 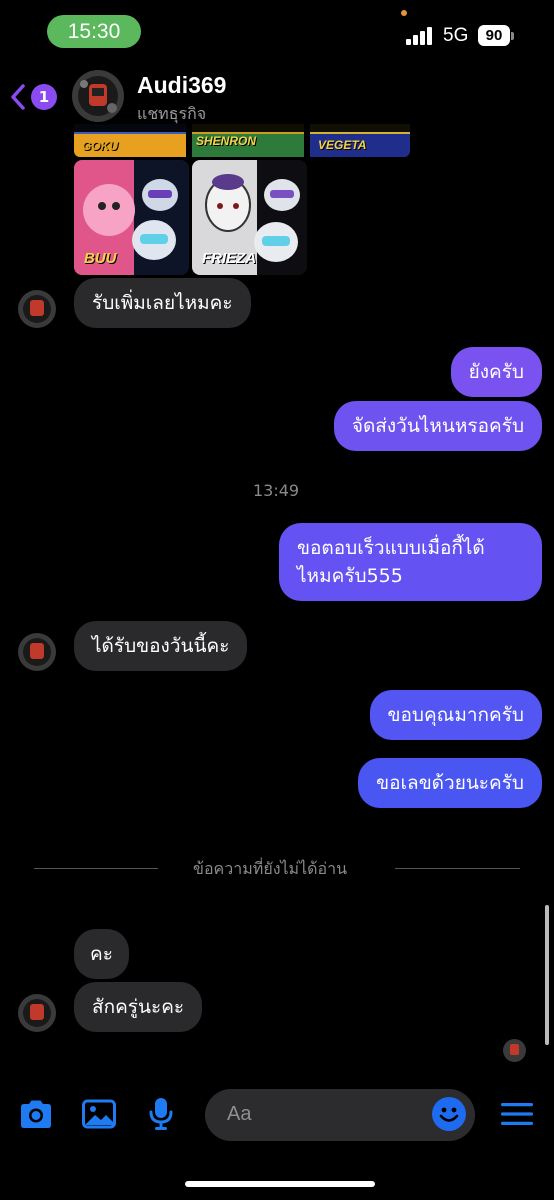 I want to click on strip-label-shenron: SHENRON, so click(x=226, y=141).